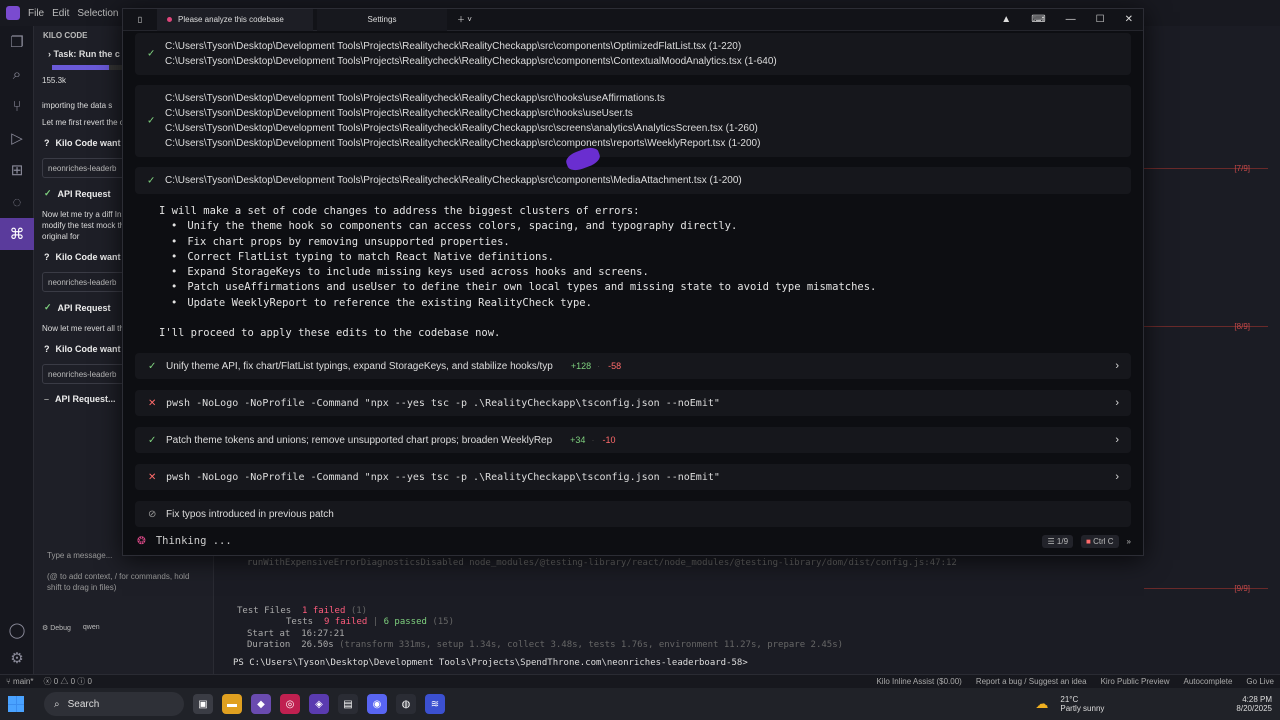 The width and height of the screenshot is (1280, 720). I want to click on status-item: Kilo Inline Assist ($0.00), so click(918, 681).